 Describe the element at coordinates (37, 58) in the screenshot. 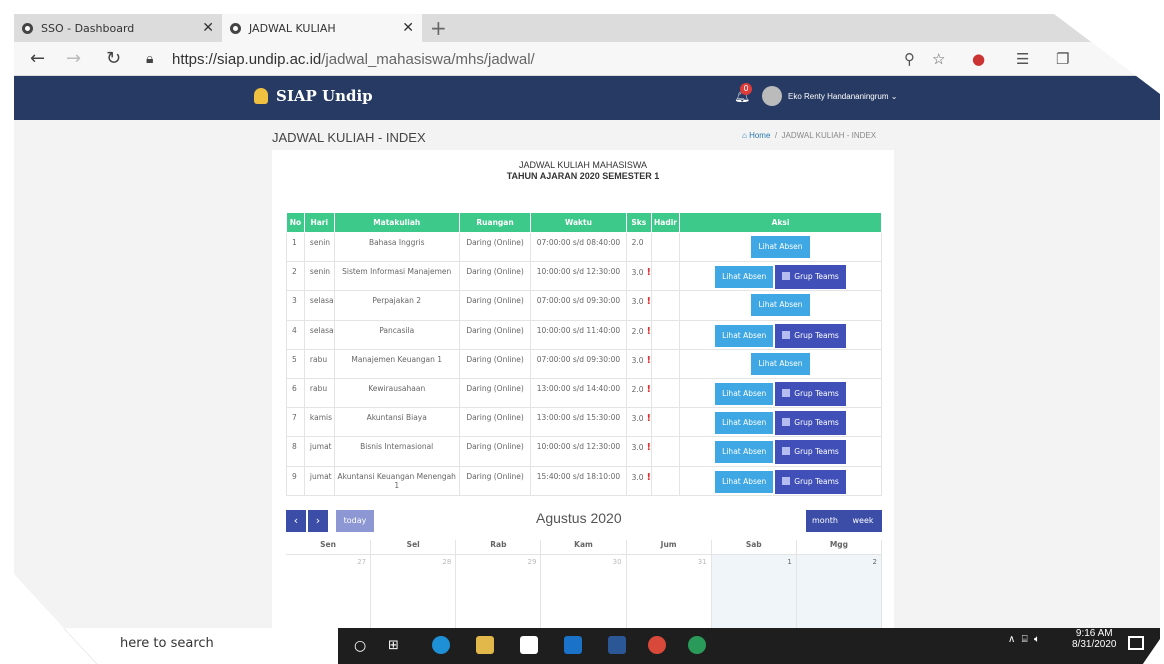

I see `back-icon: ←` at that location.